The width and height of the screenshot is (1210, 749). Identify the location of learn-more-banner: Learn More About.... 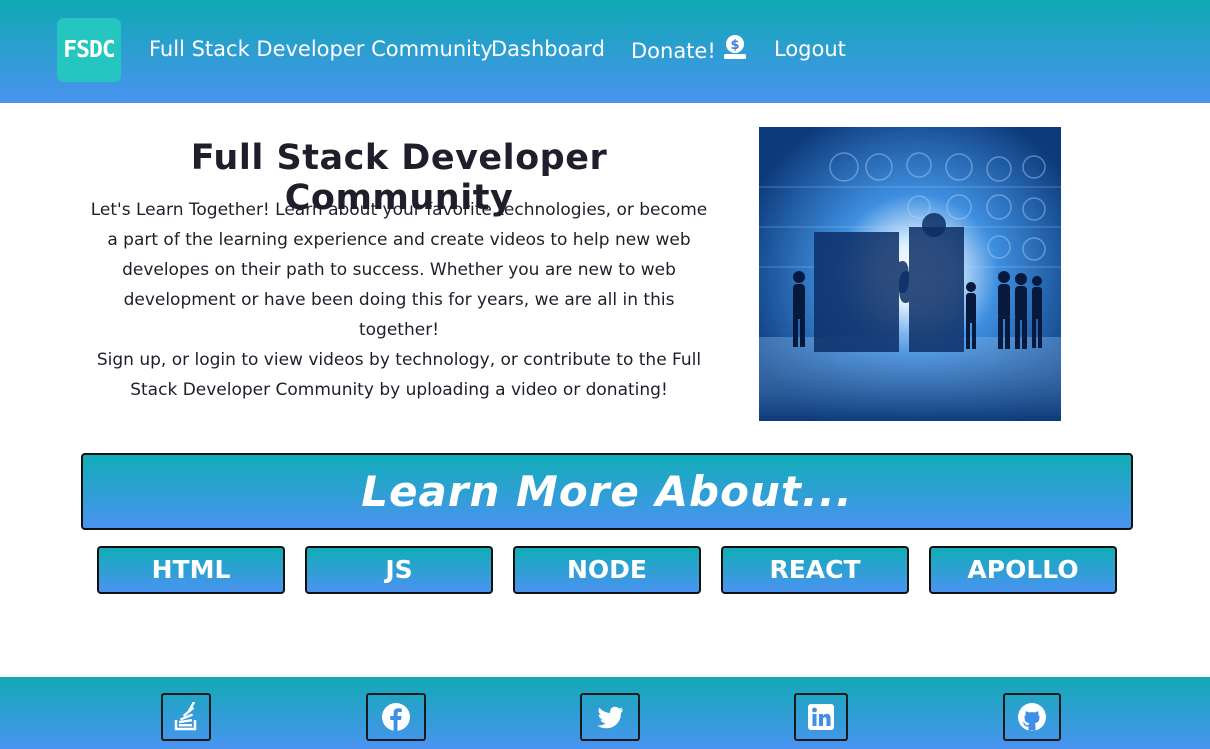
(607, 491).